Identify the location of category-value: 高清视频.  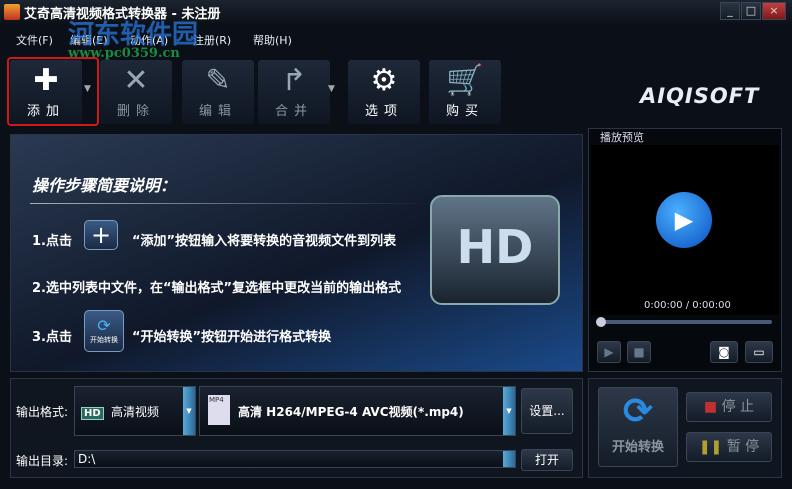
(135, 412).